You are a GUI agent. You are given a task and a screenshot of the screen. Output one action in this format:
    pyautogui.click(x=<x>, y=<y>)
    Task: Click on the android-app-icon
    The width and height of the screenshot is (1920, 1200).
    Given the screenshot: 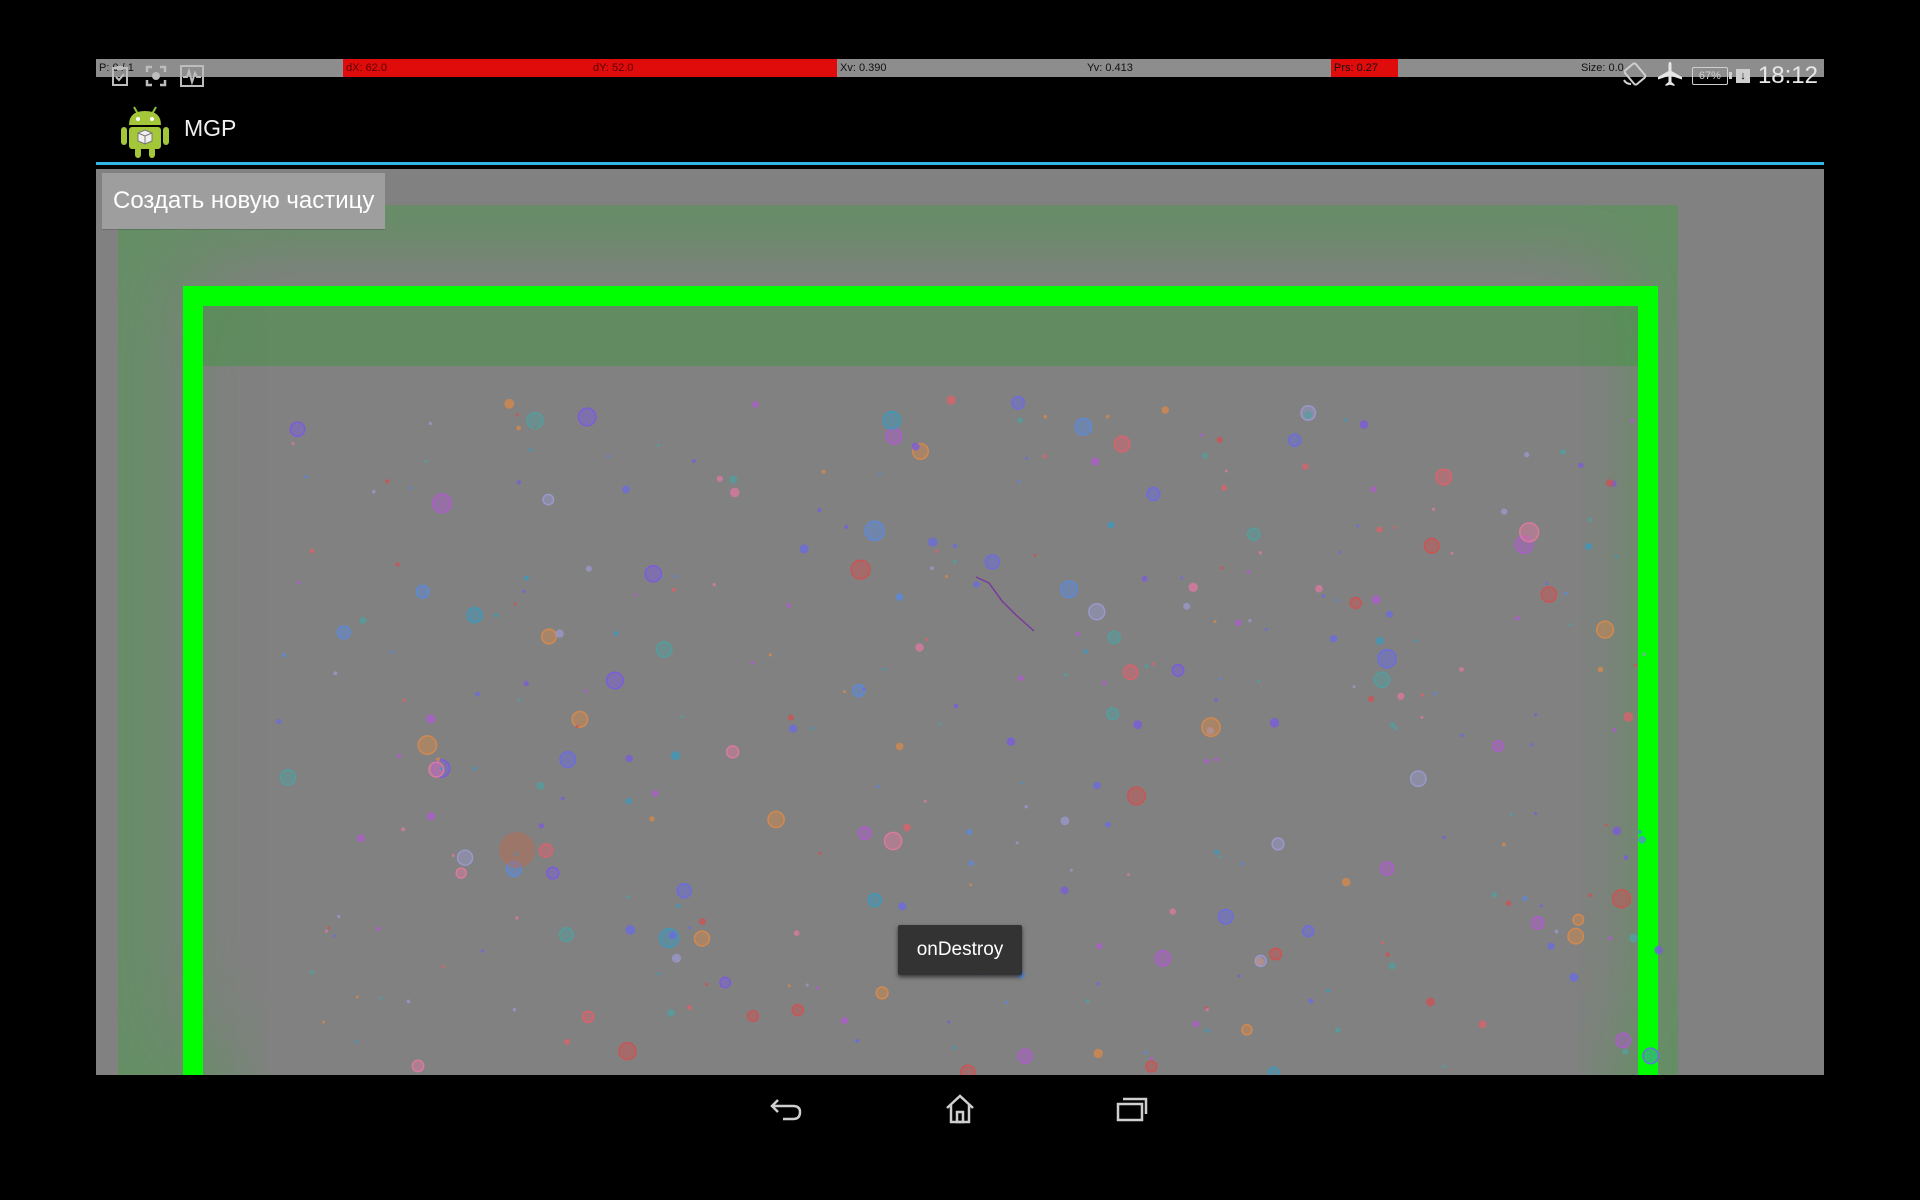 What is the action you would take?
    pyautogui.click(x=145, y=131)
    